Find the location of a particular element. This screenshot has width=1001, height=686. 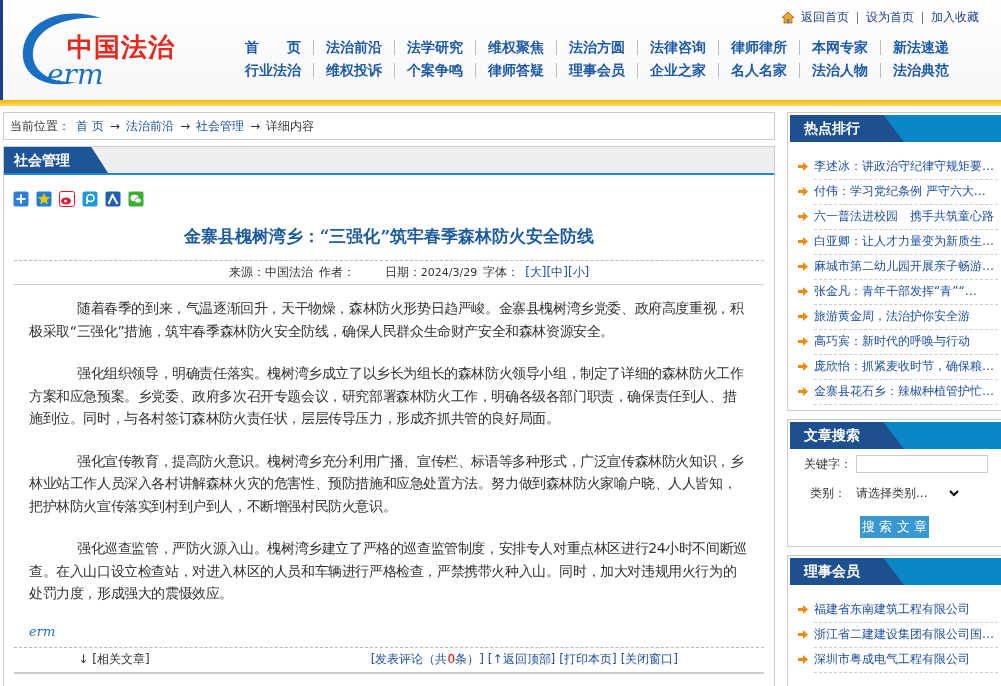

nav-link: 行业法治 is located at coordinates (273, 70).